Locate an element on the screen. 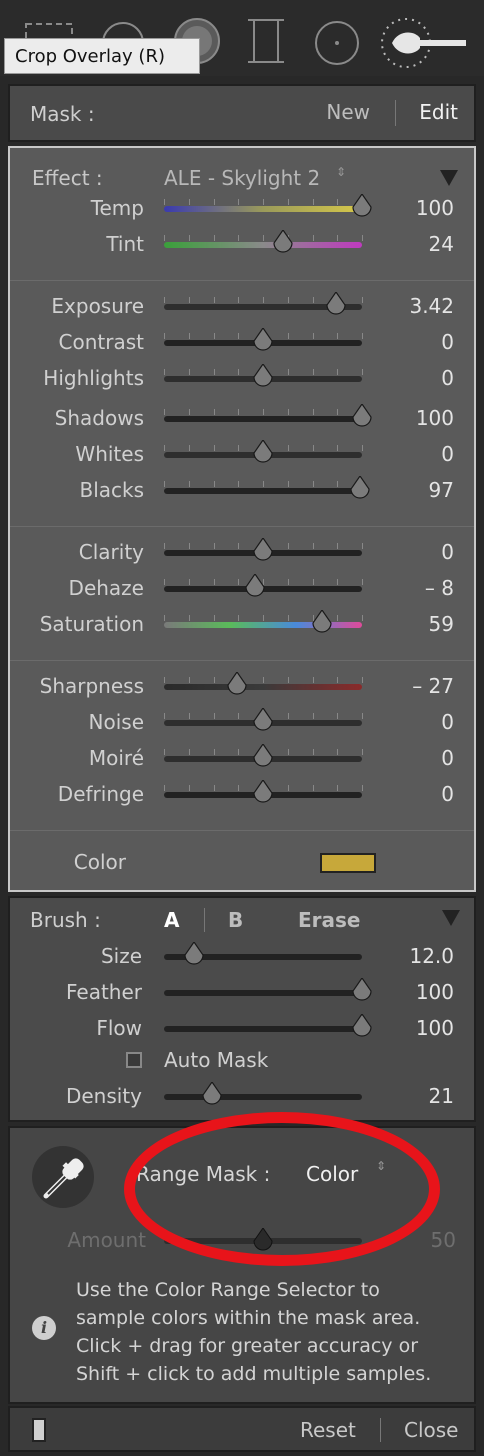 This screenshot has width=484, height=1456. toolbar: Crop Overlay (R) is located at coordinates (242, 38).